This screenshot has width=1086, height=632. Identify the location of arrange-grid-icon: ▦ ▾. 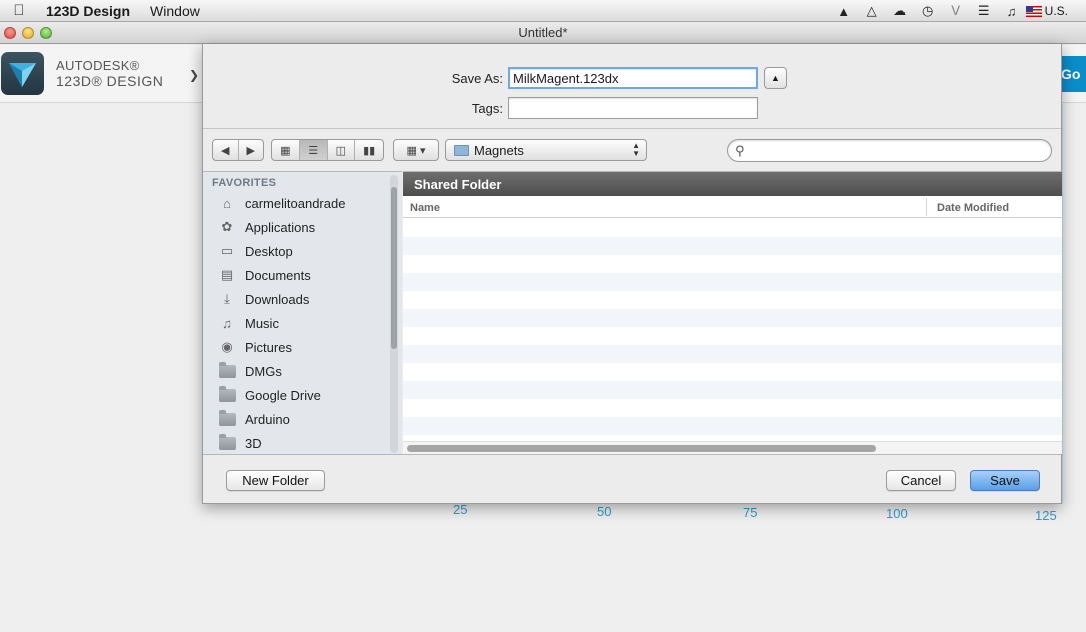
(416, 150).